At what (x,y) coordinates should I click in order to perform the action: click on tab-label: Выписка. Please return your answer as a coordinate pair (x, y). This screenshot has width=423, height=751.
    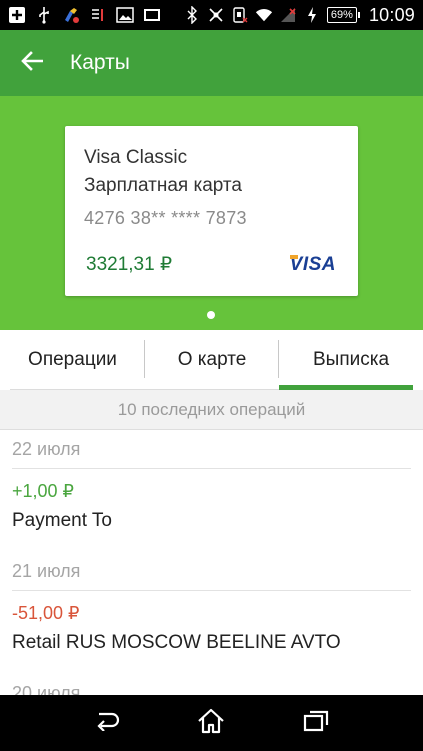
    Looking at the image, I should click on (351, 359).